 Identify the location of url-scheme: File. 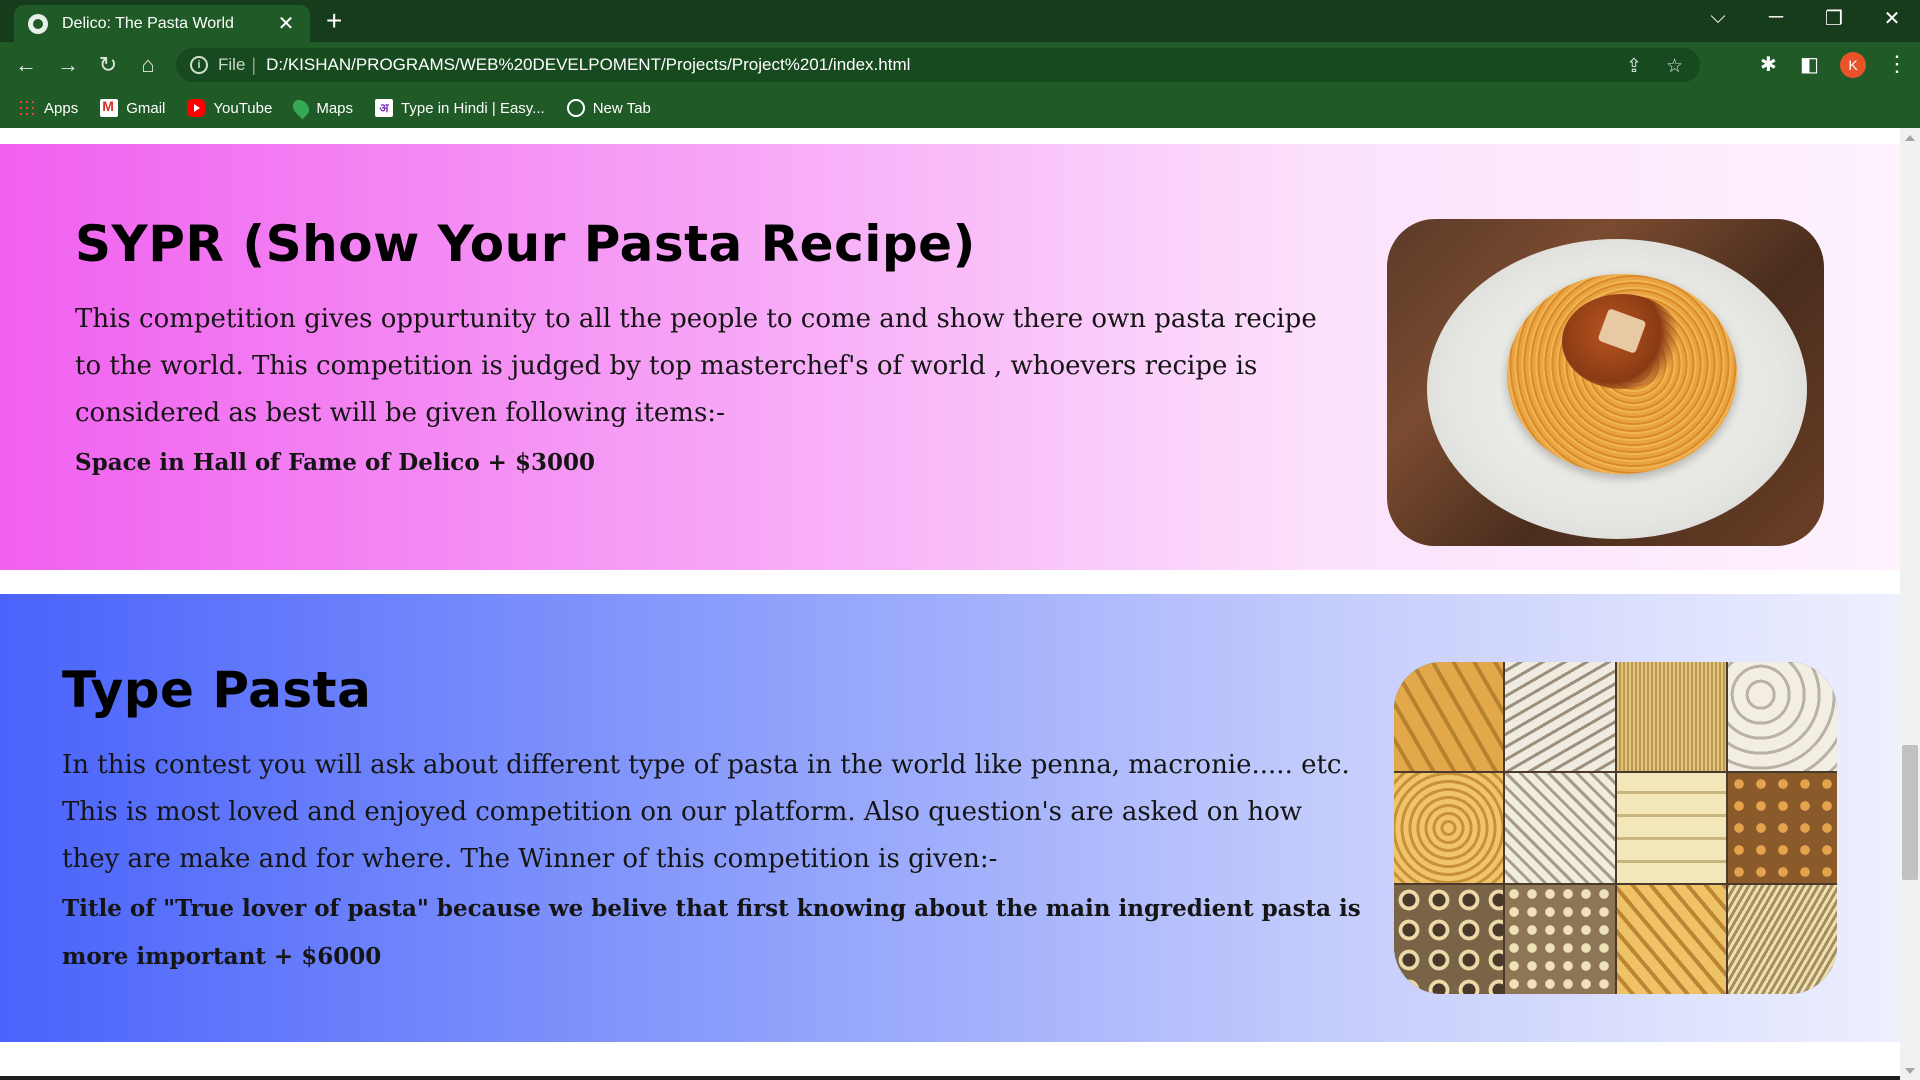
(232, 64).